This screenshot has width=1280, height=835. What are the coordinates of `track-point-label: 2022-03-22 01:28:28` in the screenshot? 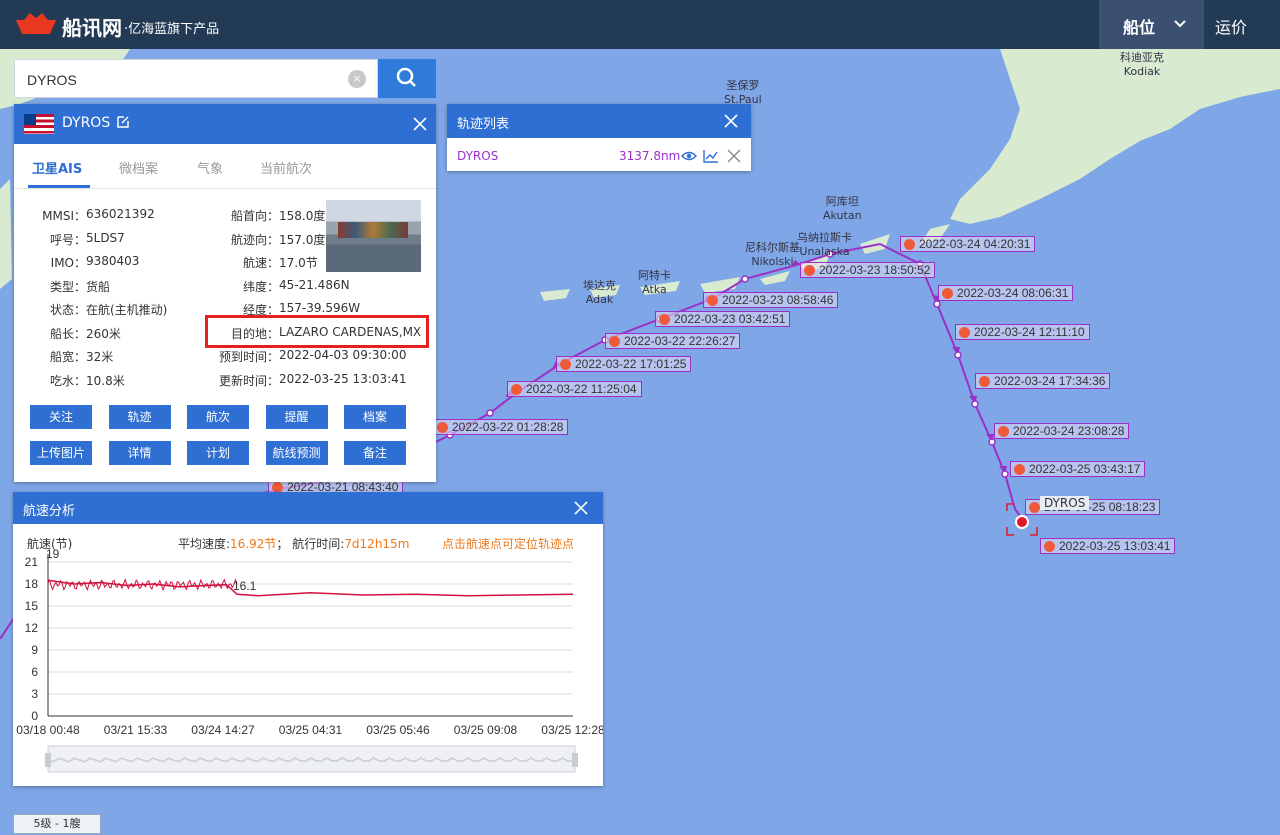 It's located at (501, 427).